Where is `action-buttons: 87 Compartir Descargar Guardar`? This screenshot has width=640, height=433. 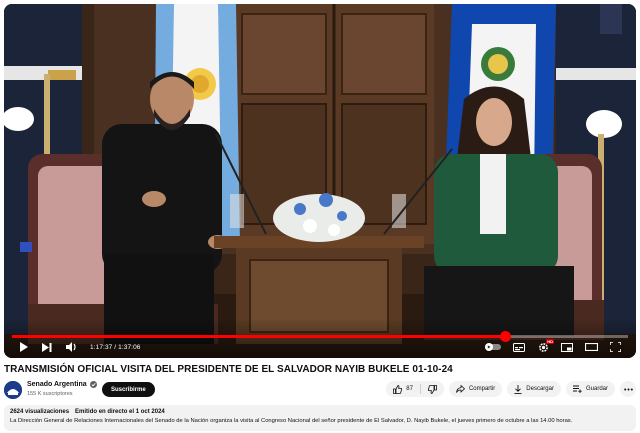
action-buttons: 87 Compartir Descargar Guardar is located at coordinates (508, 389).